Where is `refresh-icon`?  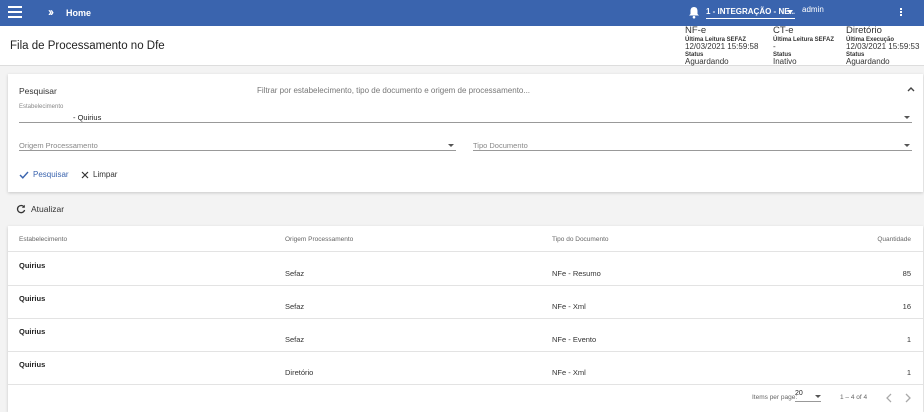 refresh-icon is located at coordinates (21, 209).